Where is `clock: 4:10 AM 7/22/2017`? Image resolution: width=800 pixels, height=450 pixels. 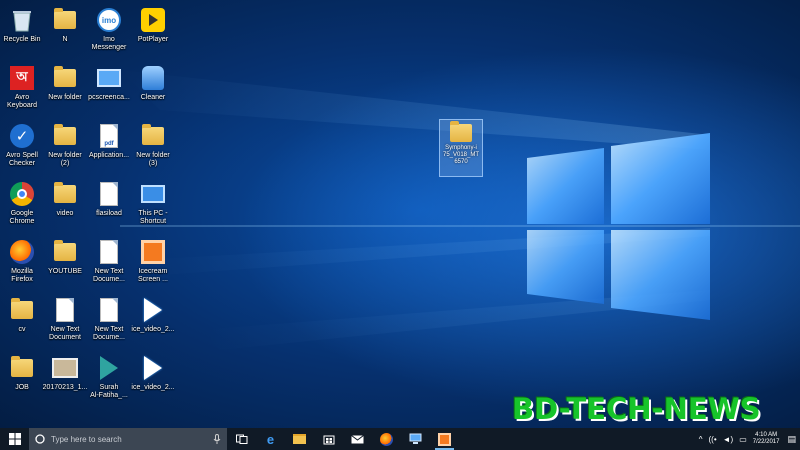 clock: 4:10 AM 7/22/2017 is located at coordinates (766, 439).